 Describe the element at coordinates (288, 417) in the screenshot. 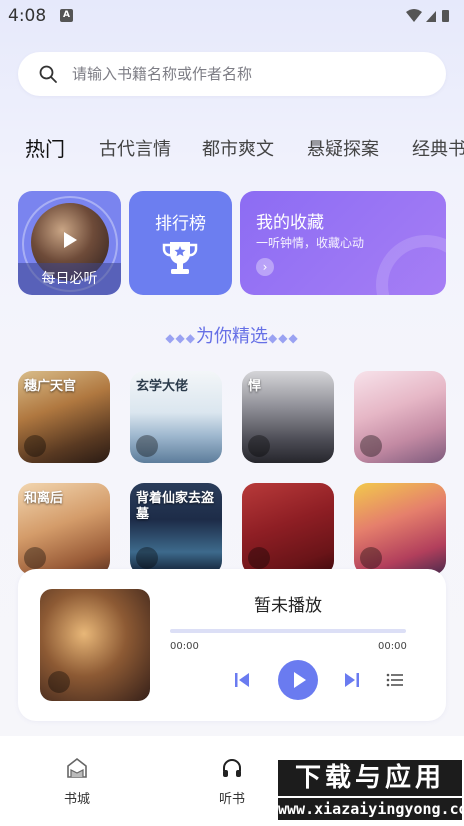

I see `book-cover: 悍` at that location.